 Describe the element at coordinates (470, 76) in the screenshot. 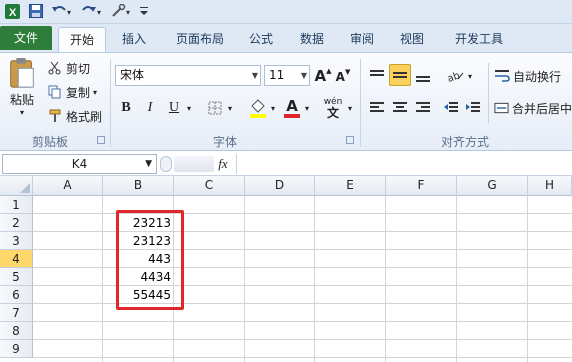

I see `orientation-dropdown-icon: ▾` at that location.